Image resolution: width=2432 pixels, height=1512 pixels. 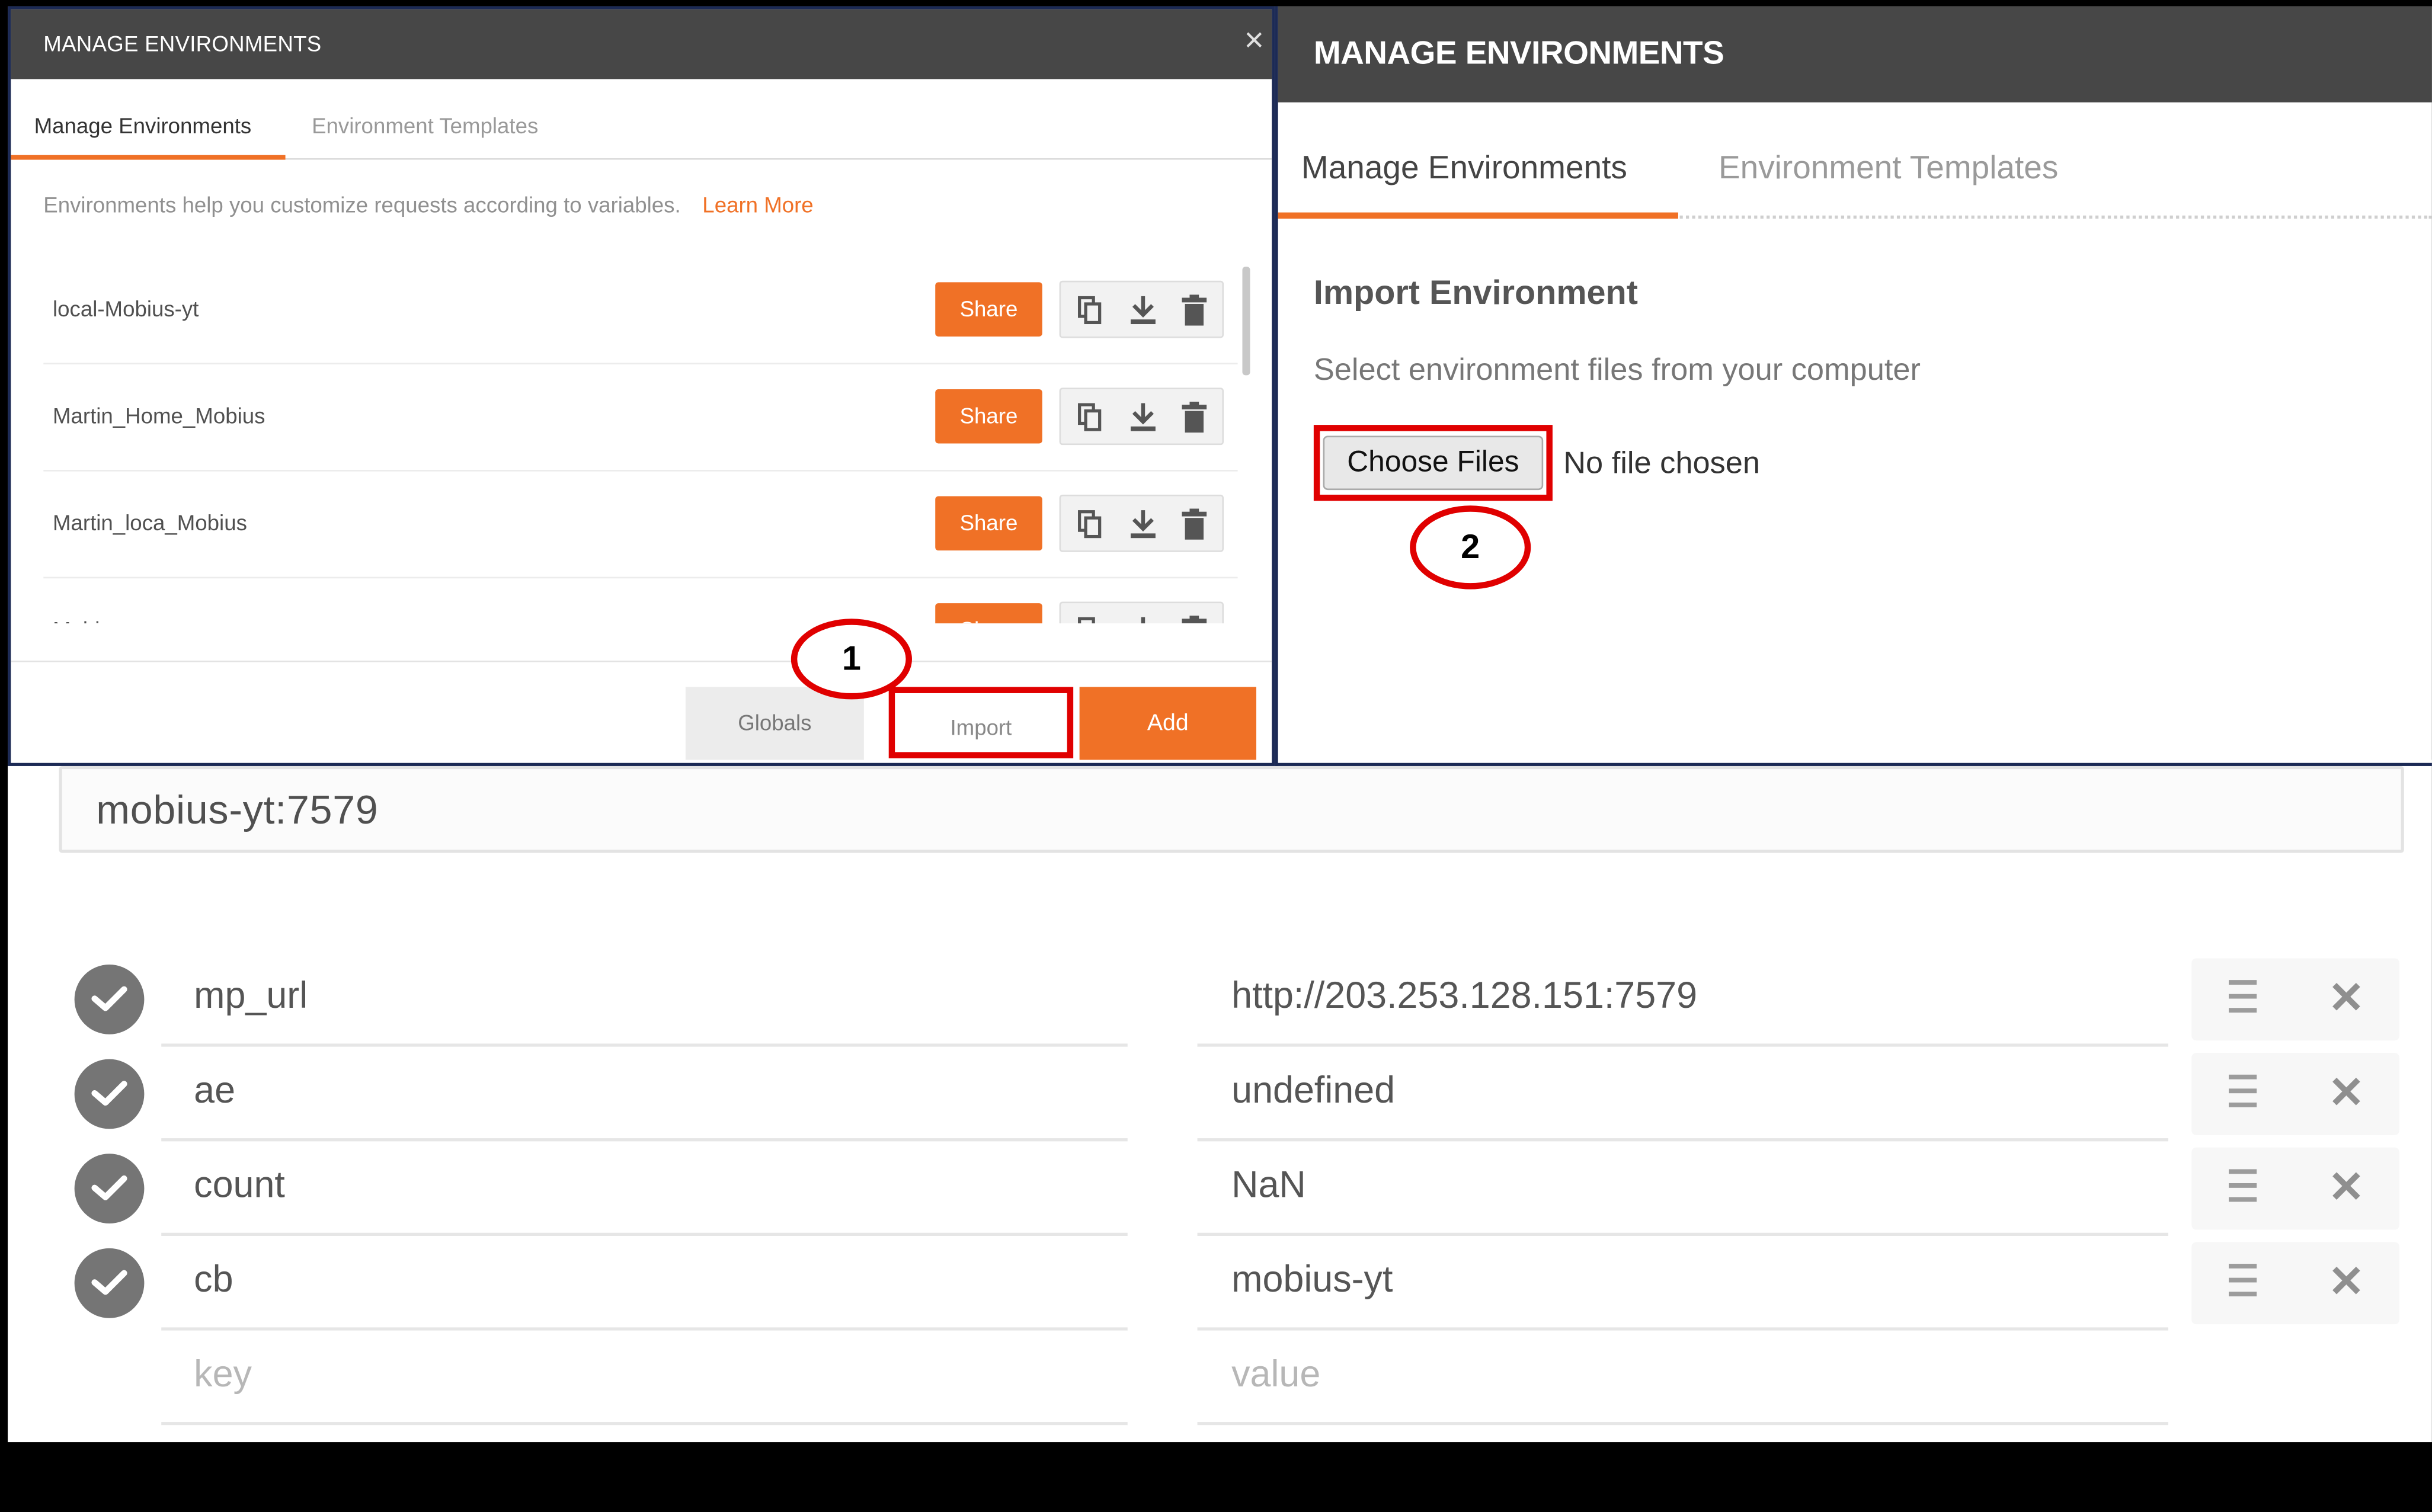 I want to click on import-button: Import, so click(x=981, y=723).